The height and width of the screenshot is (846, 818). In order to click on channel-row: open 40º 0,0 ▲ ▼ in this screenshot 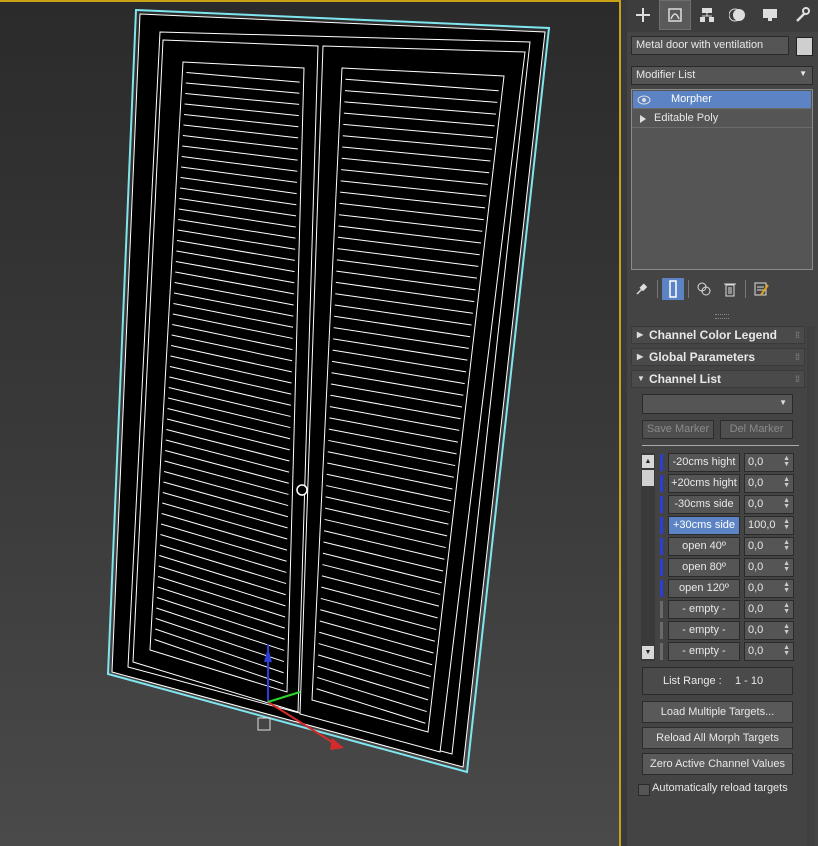, I will do `click(728, 546)`.